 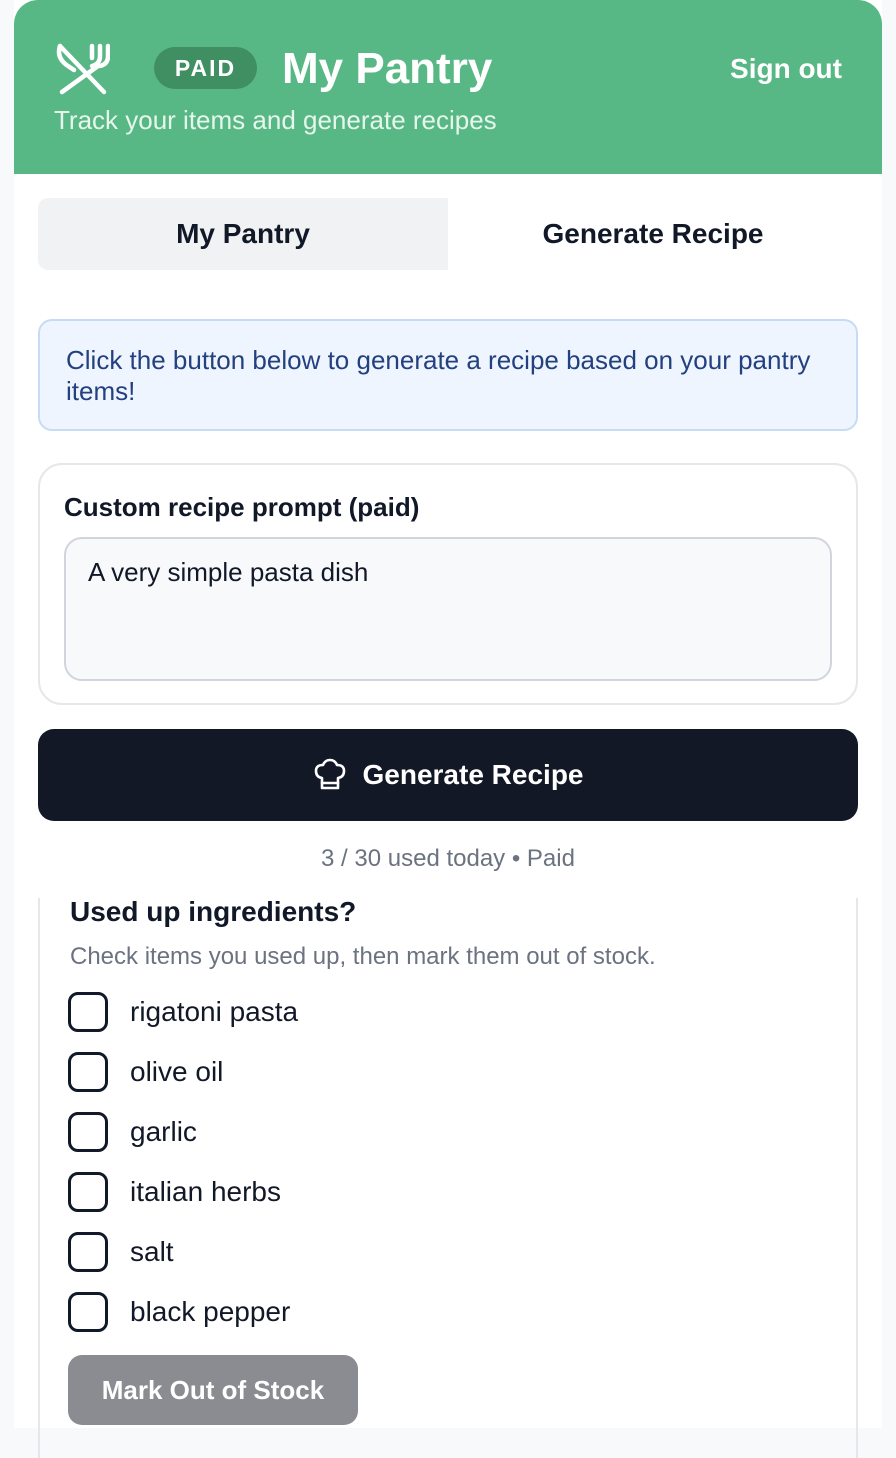 I want to click on tab-my-pantry: My Pantry, so click(x=243, y=234).